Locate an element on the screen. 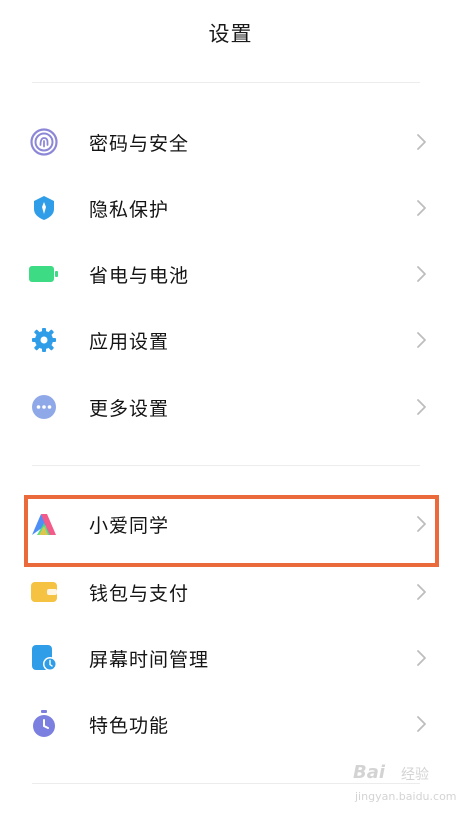 Image resolution: width=461 pixels, height=819 pixels. screen-time-icon is located at coordinates (44, 658).